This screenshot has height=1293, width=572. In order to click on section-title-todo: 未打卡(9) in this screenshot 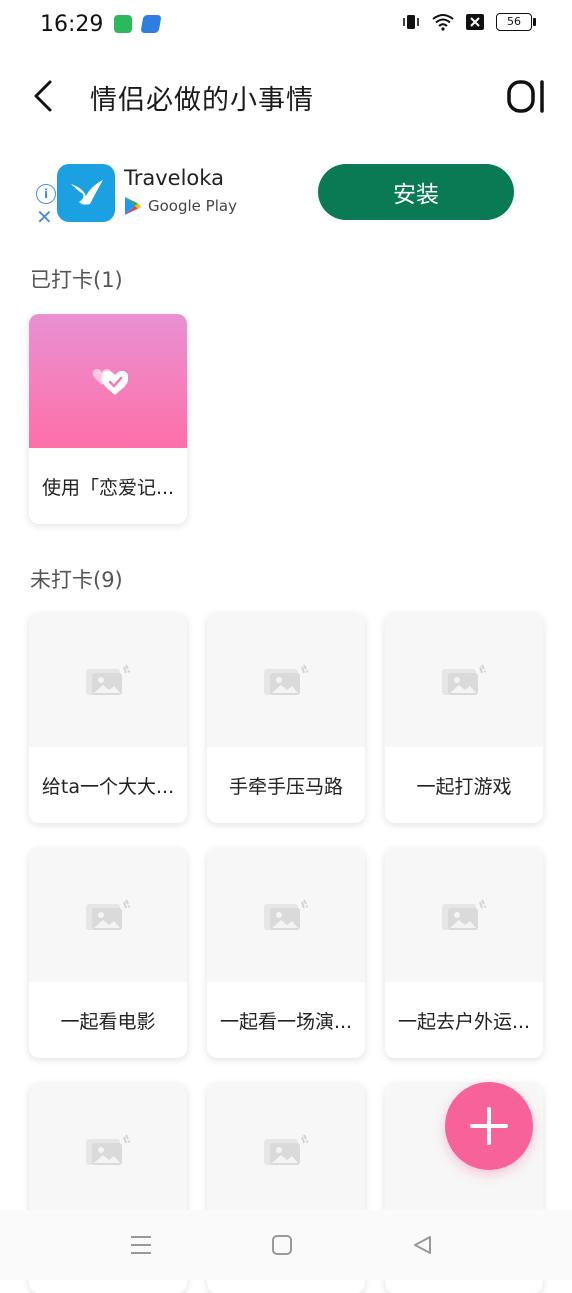, I will do `click(76, 580)`.